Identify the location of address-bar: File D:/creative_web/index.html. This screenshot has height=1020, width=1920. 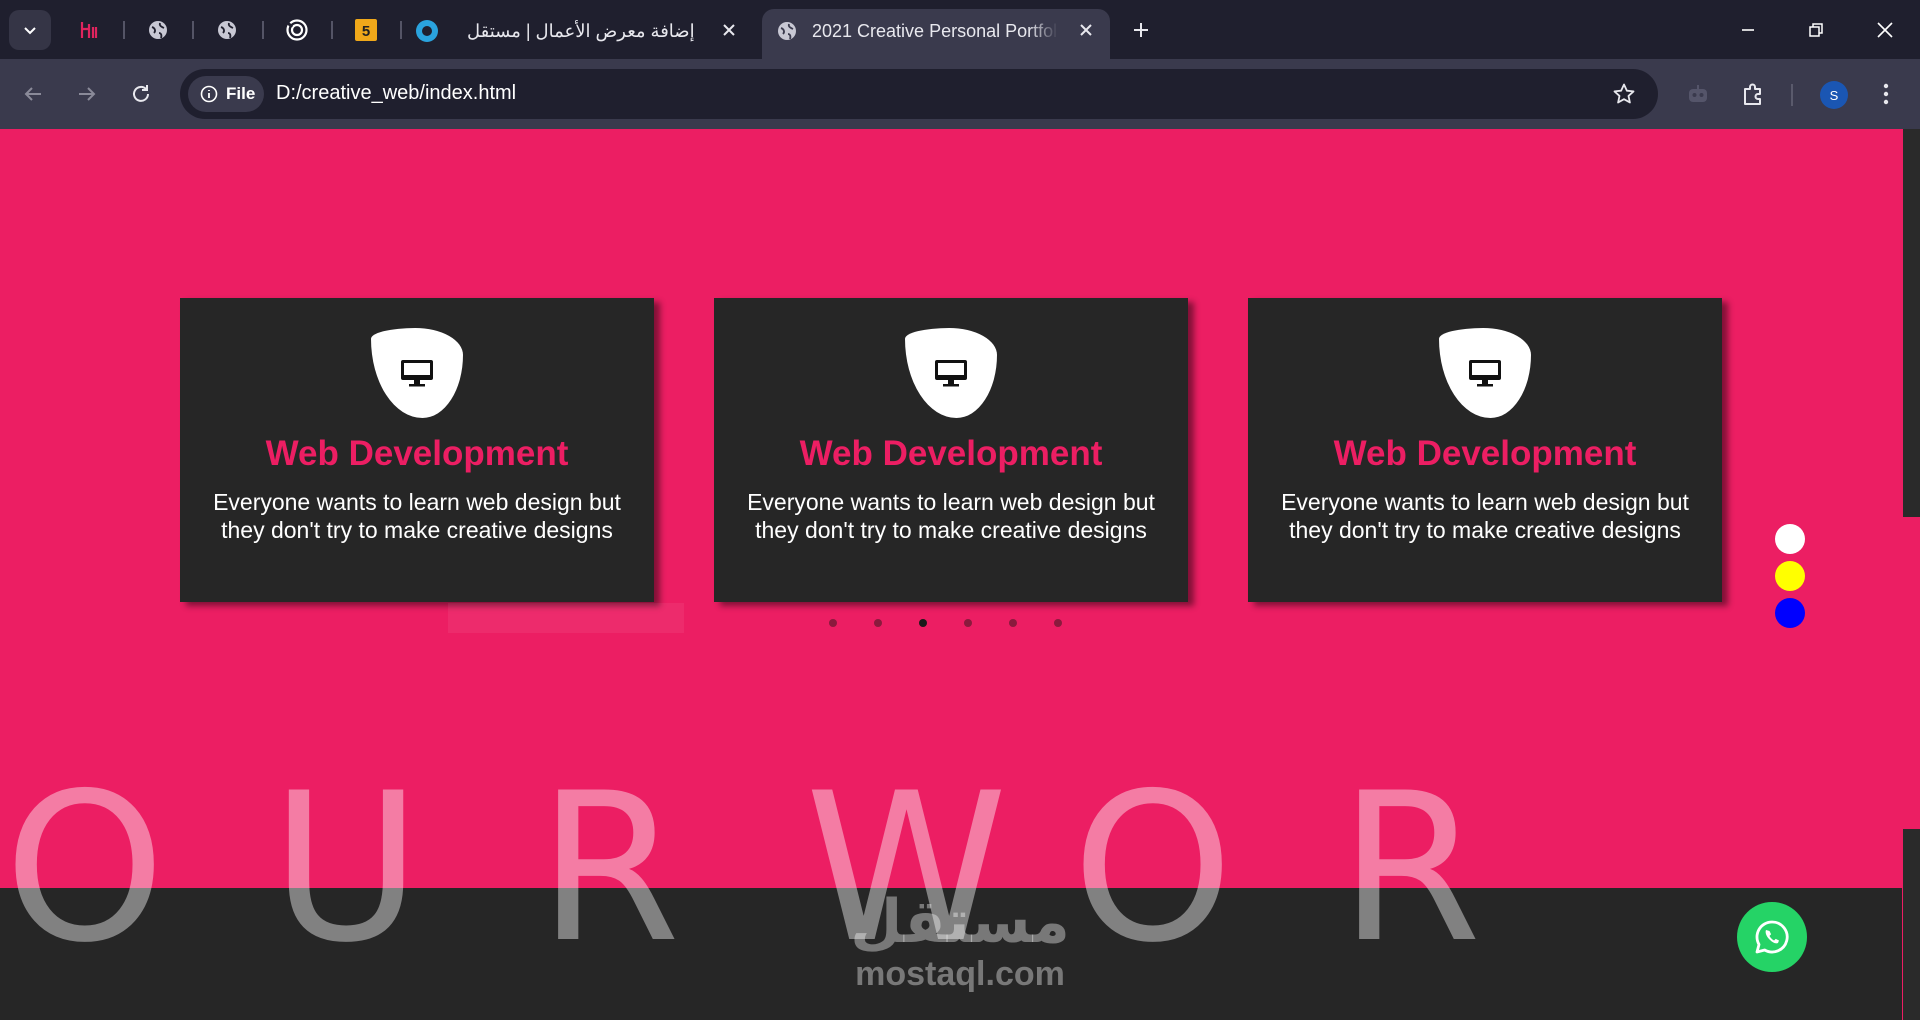
(919, 94).